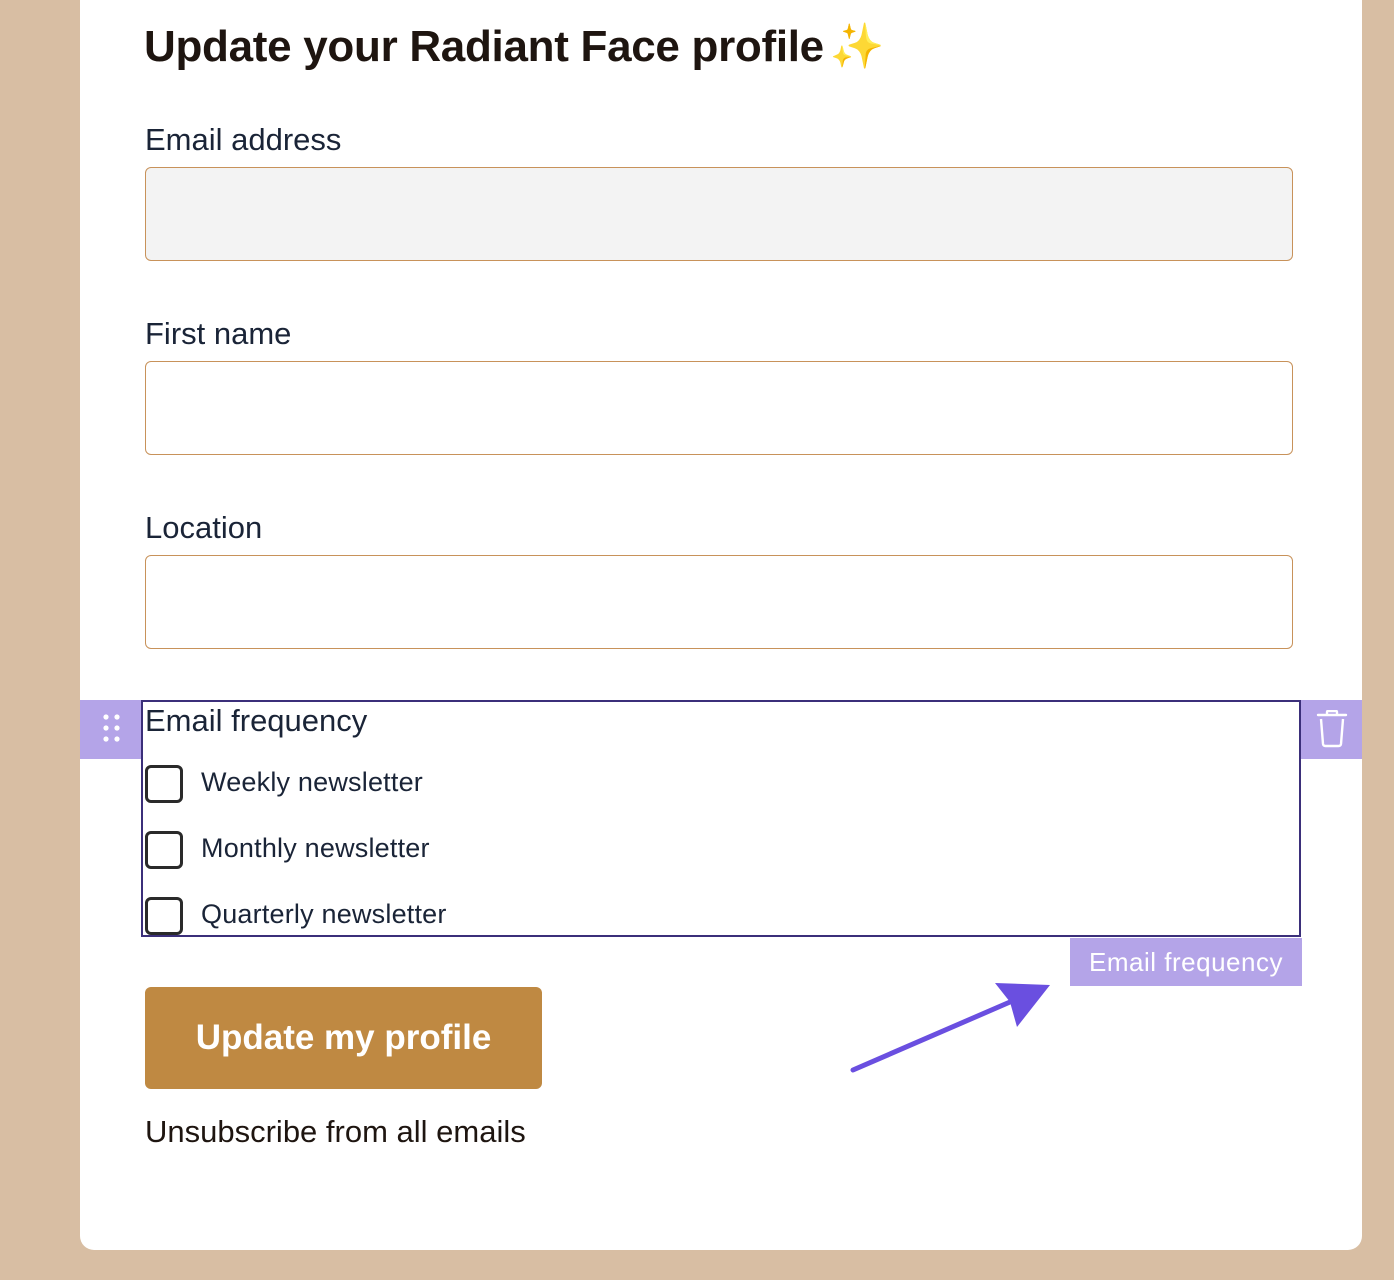 This screenshot has width=1394, height=1280. What do you see at coordinates (164, 916) in the screenshot?
I see `quarterly-newsletter-checkbox` at bounding box center [164, 916].